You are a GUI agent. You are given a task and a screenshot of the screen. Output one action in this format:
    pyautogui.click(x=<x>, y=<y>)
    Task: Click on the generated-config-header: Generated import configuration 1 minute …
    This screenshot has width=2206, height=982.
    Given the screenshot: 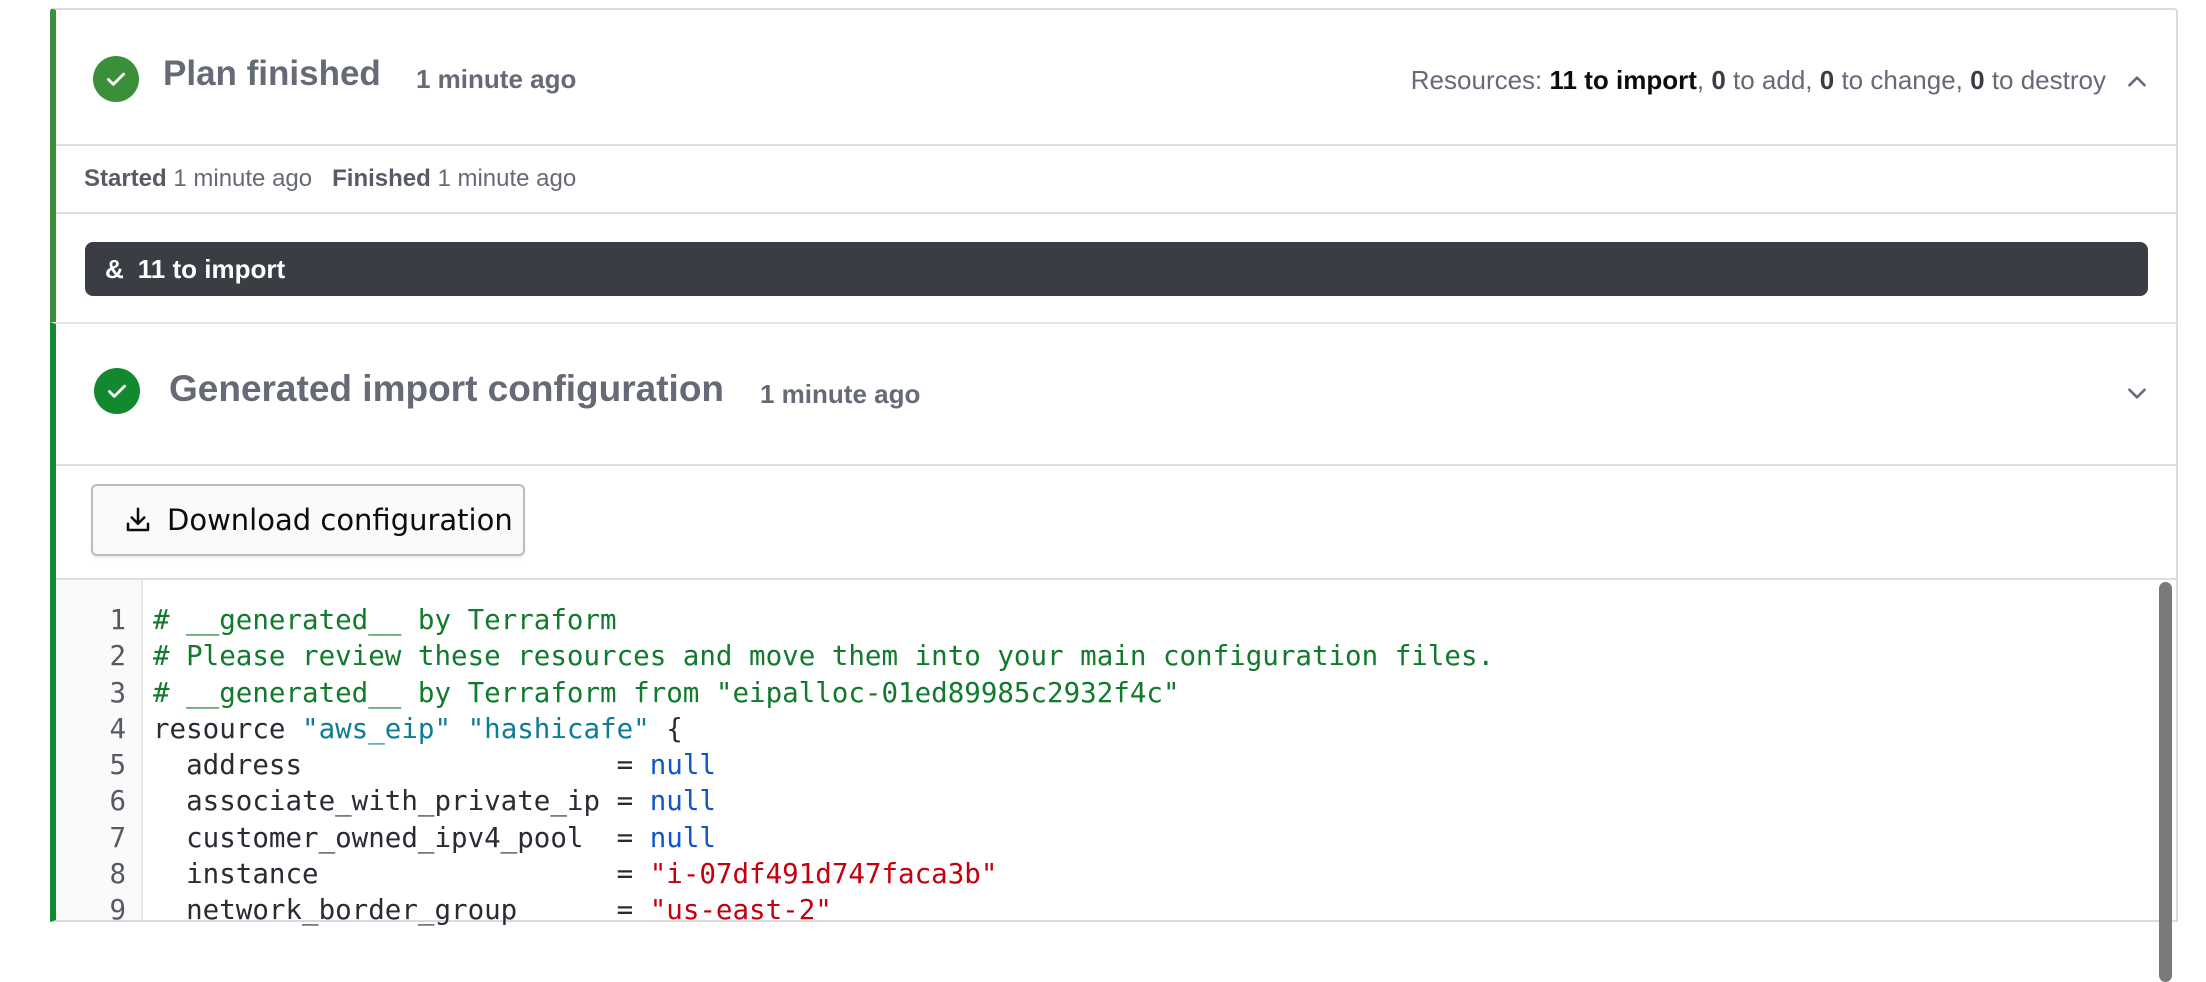 What is the action you would take?
    pyautogui.click(x=1116, y=394)
    